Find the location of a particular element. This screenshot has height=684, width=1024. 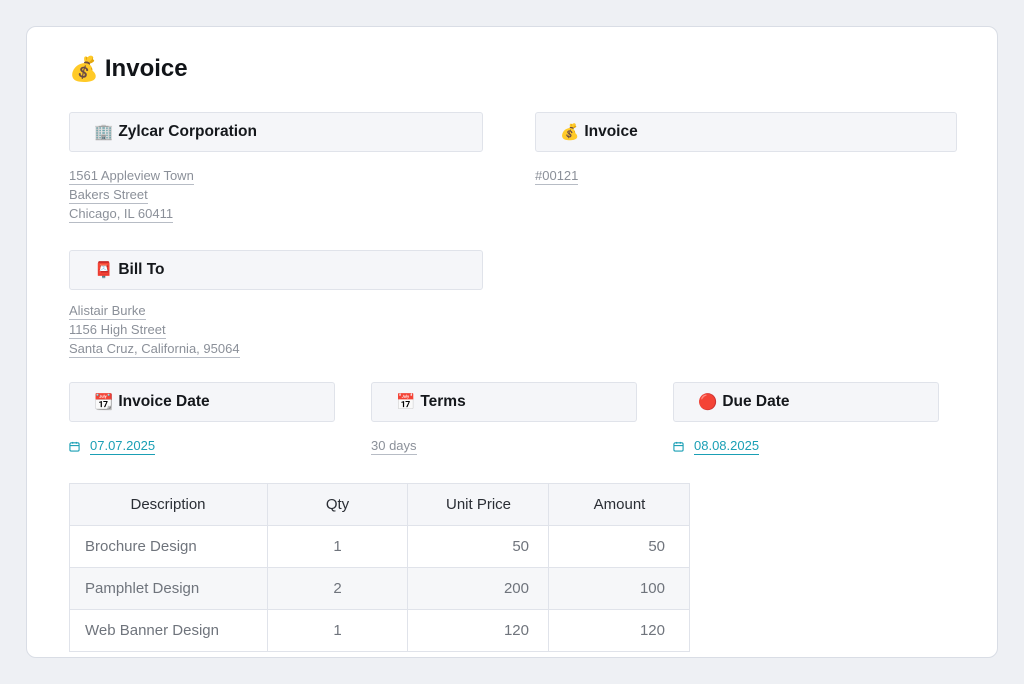

terms-label: Terms is located at coordinates (442, 402).